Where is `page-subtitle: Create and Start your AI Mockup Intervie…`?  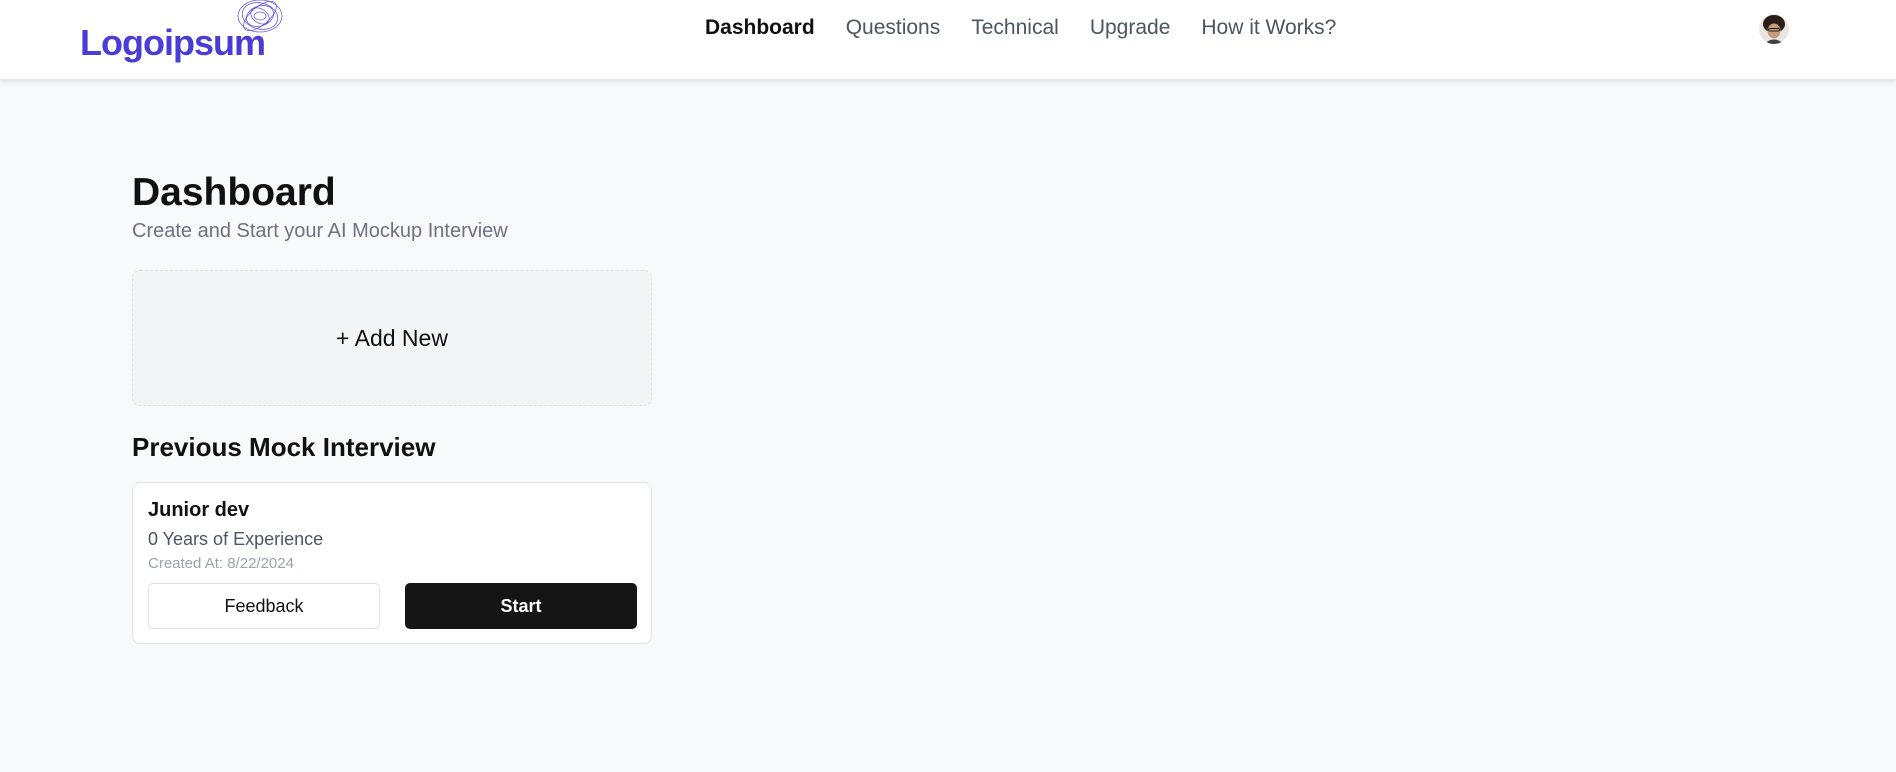 page-subtitle: Create and Start your AI Mockup Intervie… is located at coordinates (320, 231).